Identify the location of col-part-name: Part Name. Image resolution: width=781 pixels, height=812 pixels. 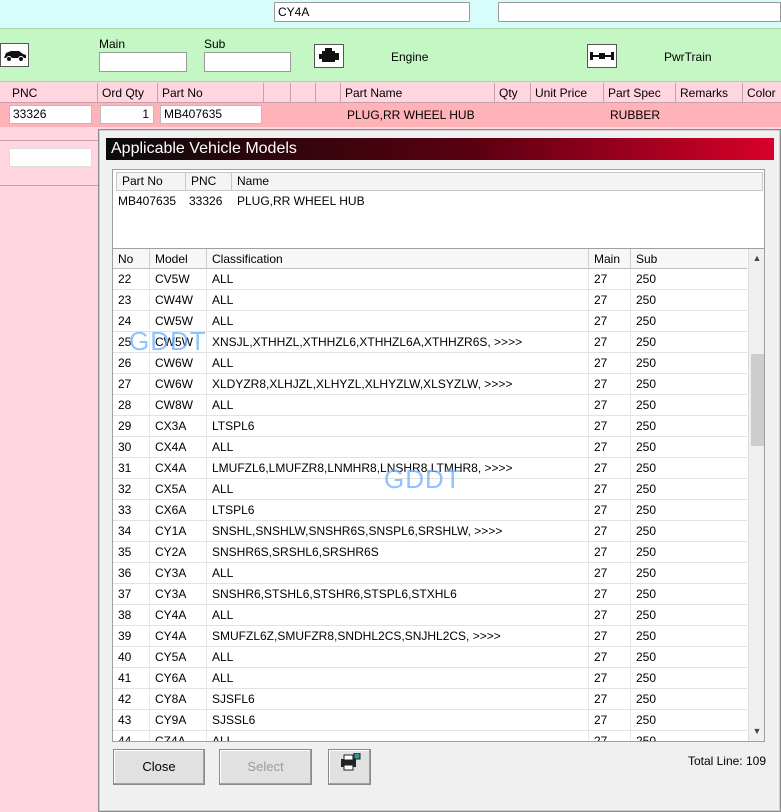
(418, 93).